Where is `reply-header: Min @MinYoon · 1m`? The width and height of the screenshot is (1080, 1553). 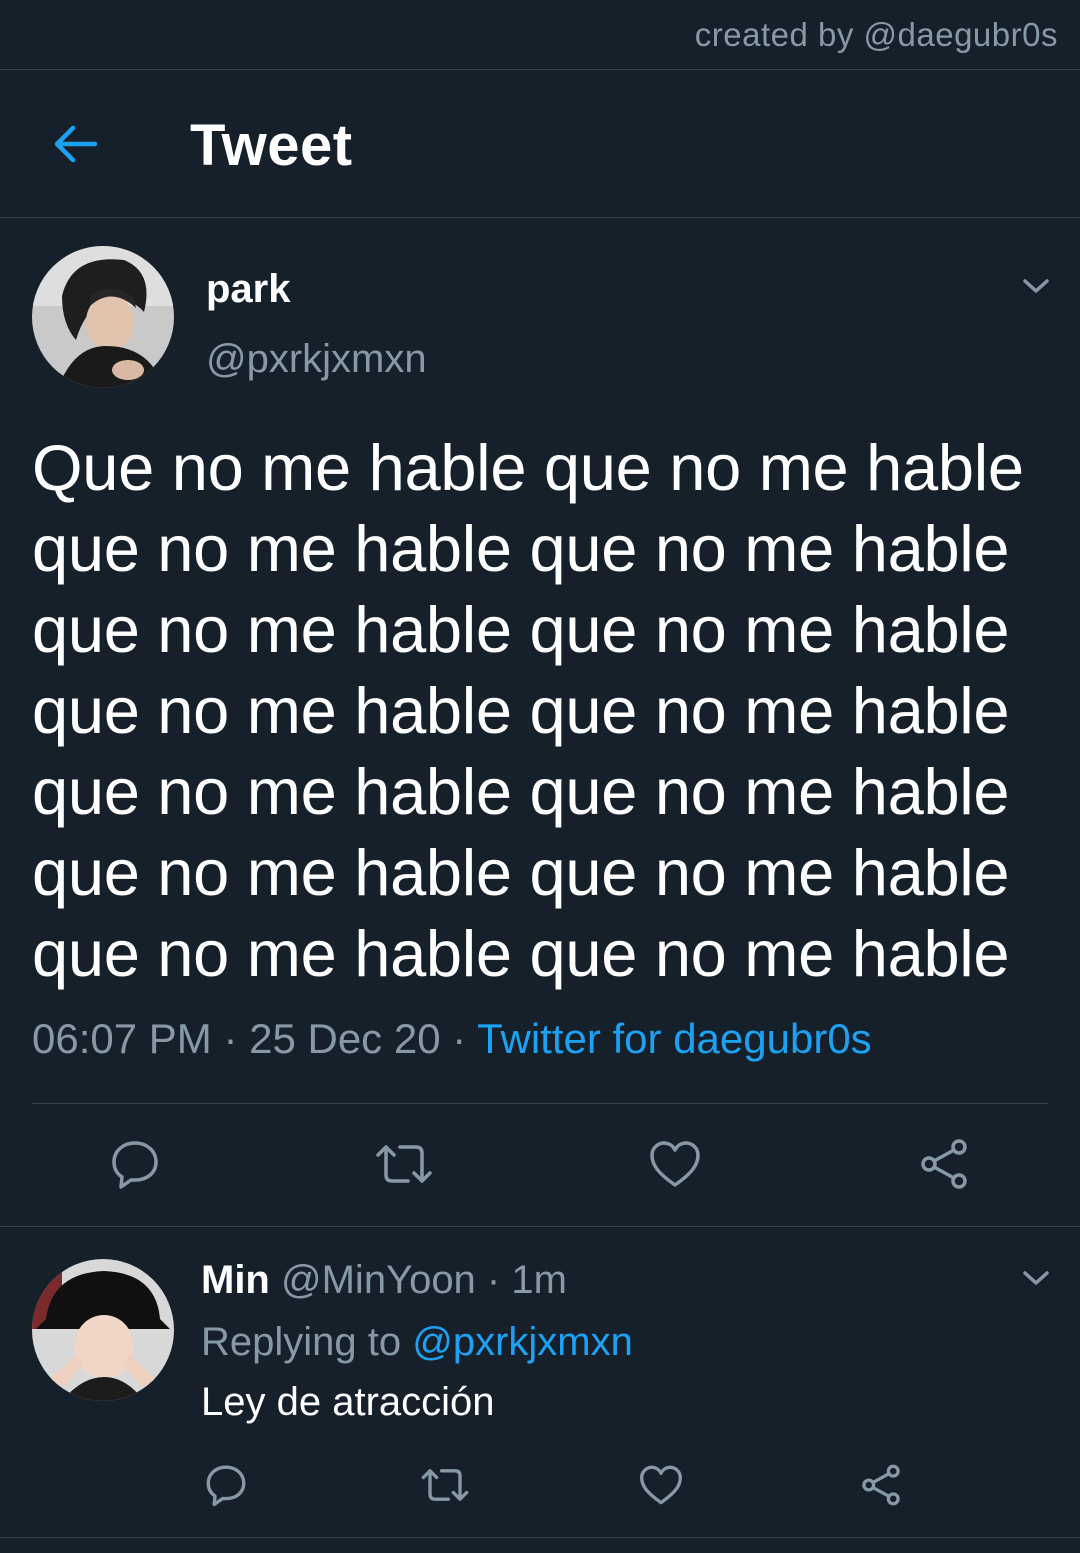
reply-header: Min @MinYoon · 1m is located at coordinates (384, 1280).